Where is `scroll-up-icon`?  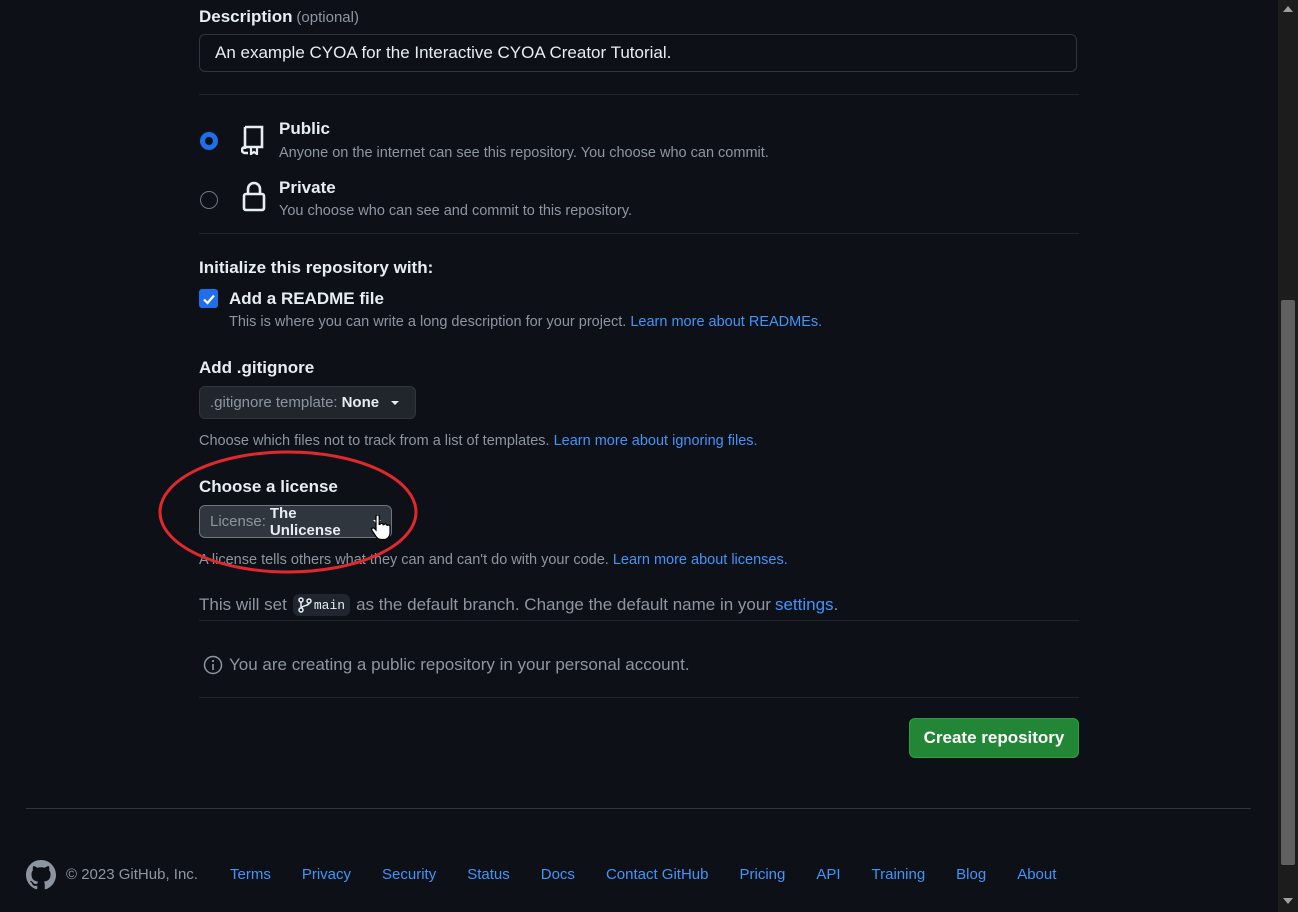 scroll-up-icon is located at coordinates (1288, 9).